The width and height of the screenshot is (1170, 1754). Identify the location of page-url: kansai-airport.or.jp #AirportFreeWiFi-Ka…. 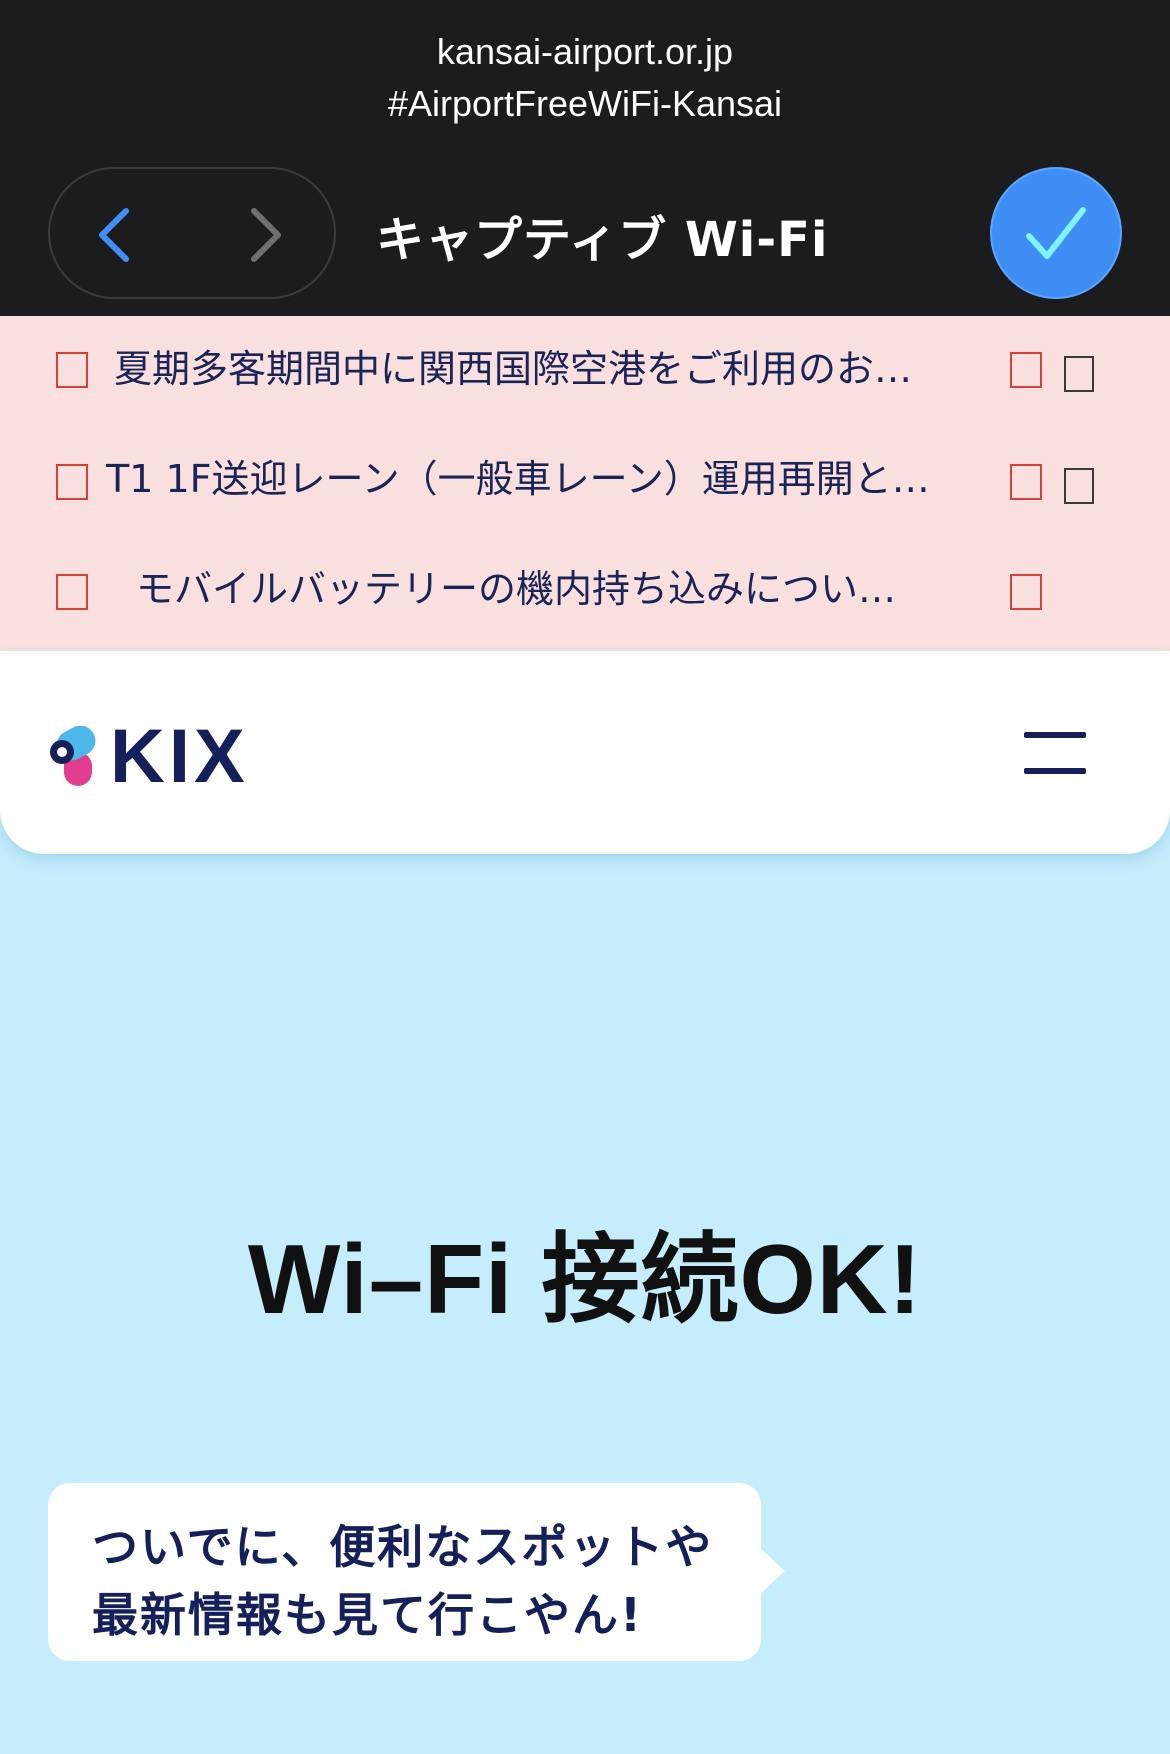
(585, 78).